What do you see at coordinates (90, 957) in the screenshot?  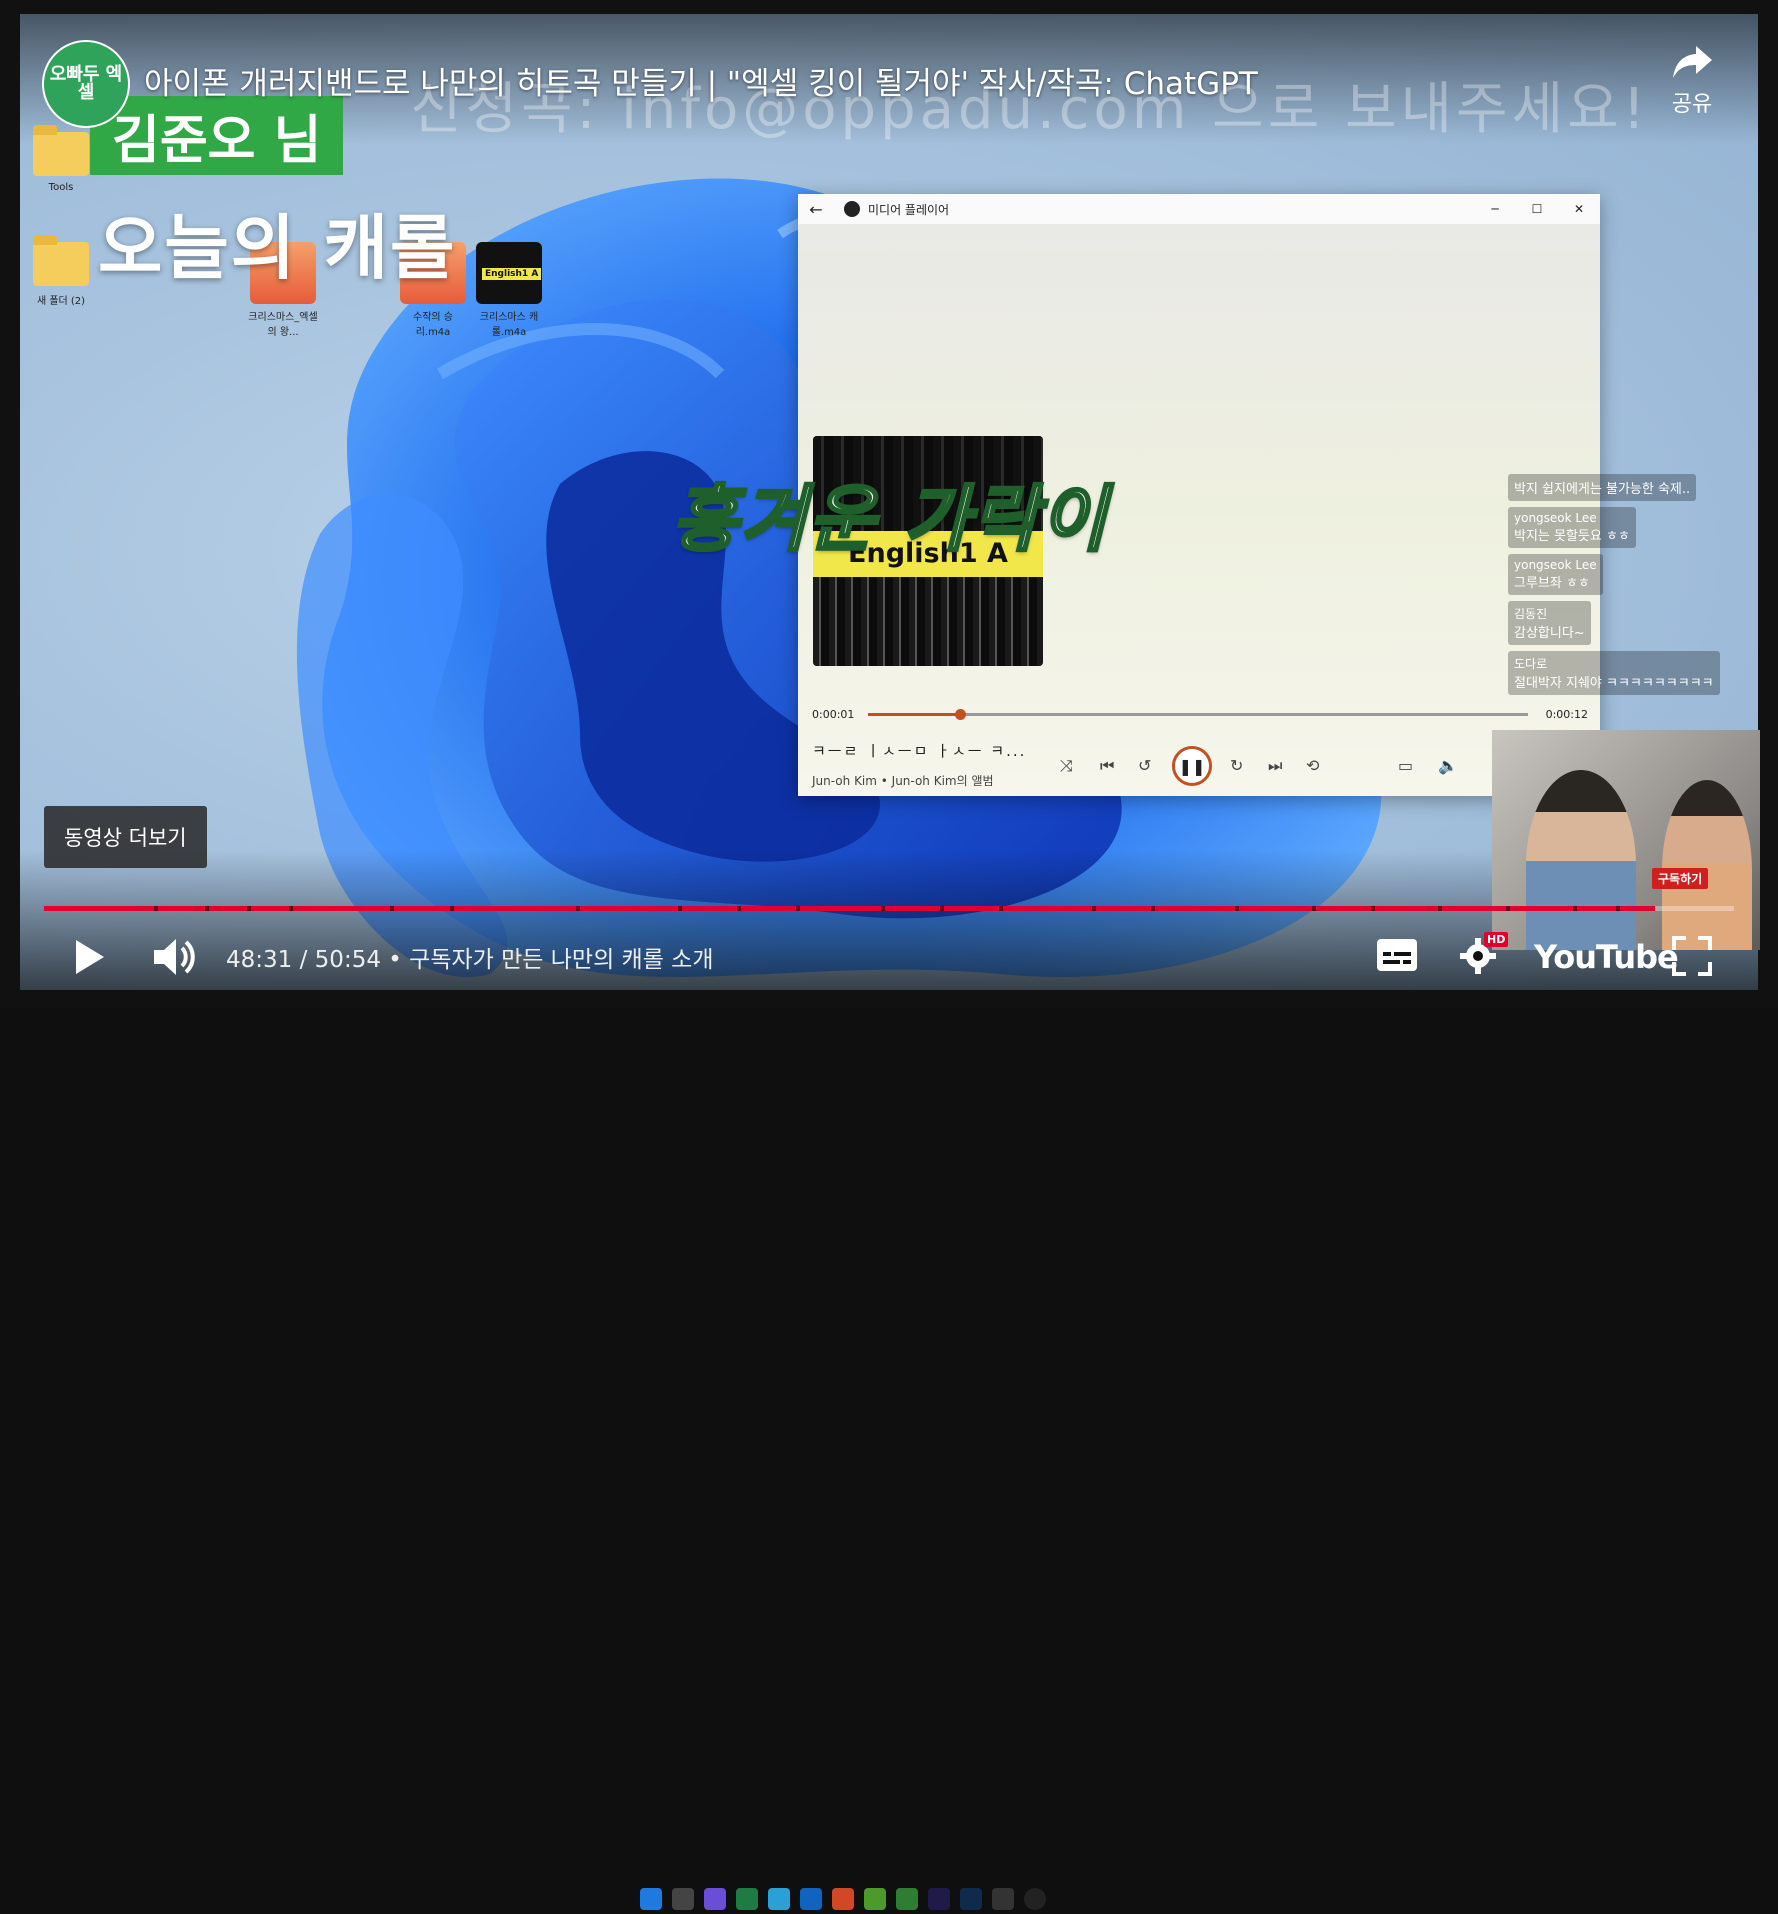 I see `play-icon` at bounding box center [90, 957].